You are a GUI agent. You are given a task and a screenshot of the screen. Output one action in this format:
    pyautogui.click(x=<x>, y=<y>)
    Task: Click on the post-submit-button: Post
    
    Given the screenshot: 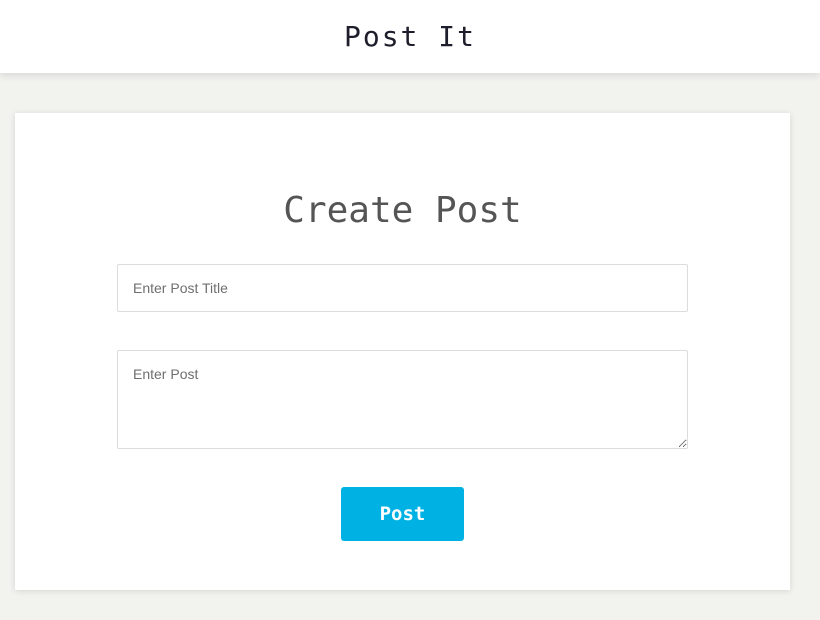 What is the action you would take?
    pyautogui.click(x=402, y=514)
    